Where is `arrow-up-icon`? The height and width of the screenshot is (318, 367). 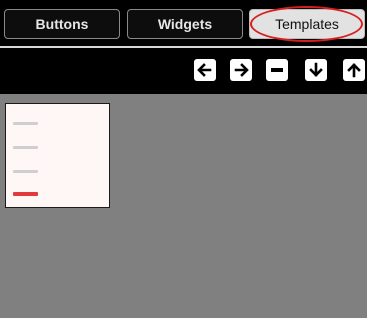 arrow-up-icon is located at coordinates (354, 70).